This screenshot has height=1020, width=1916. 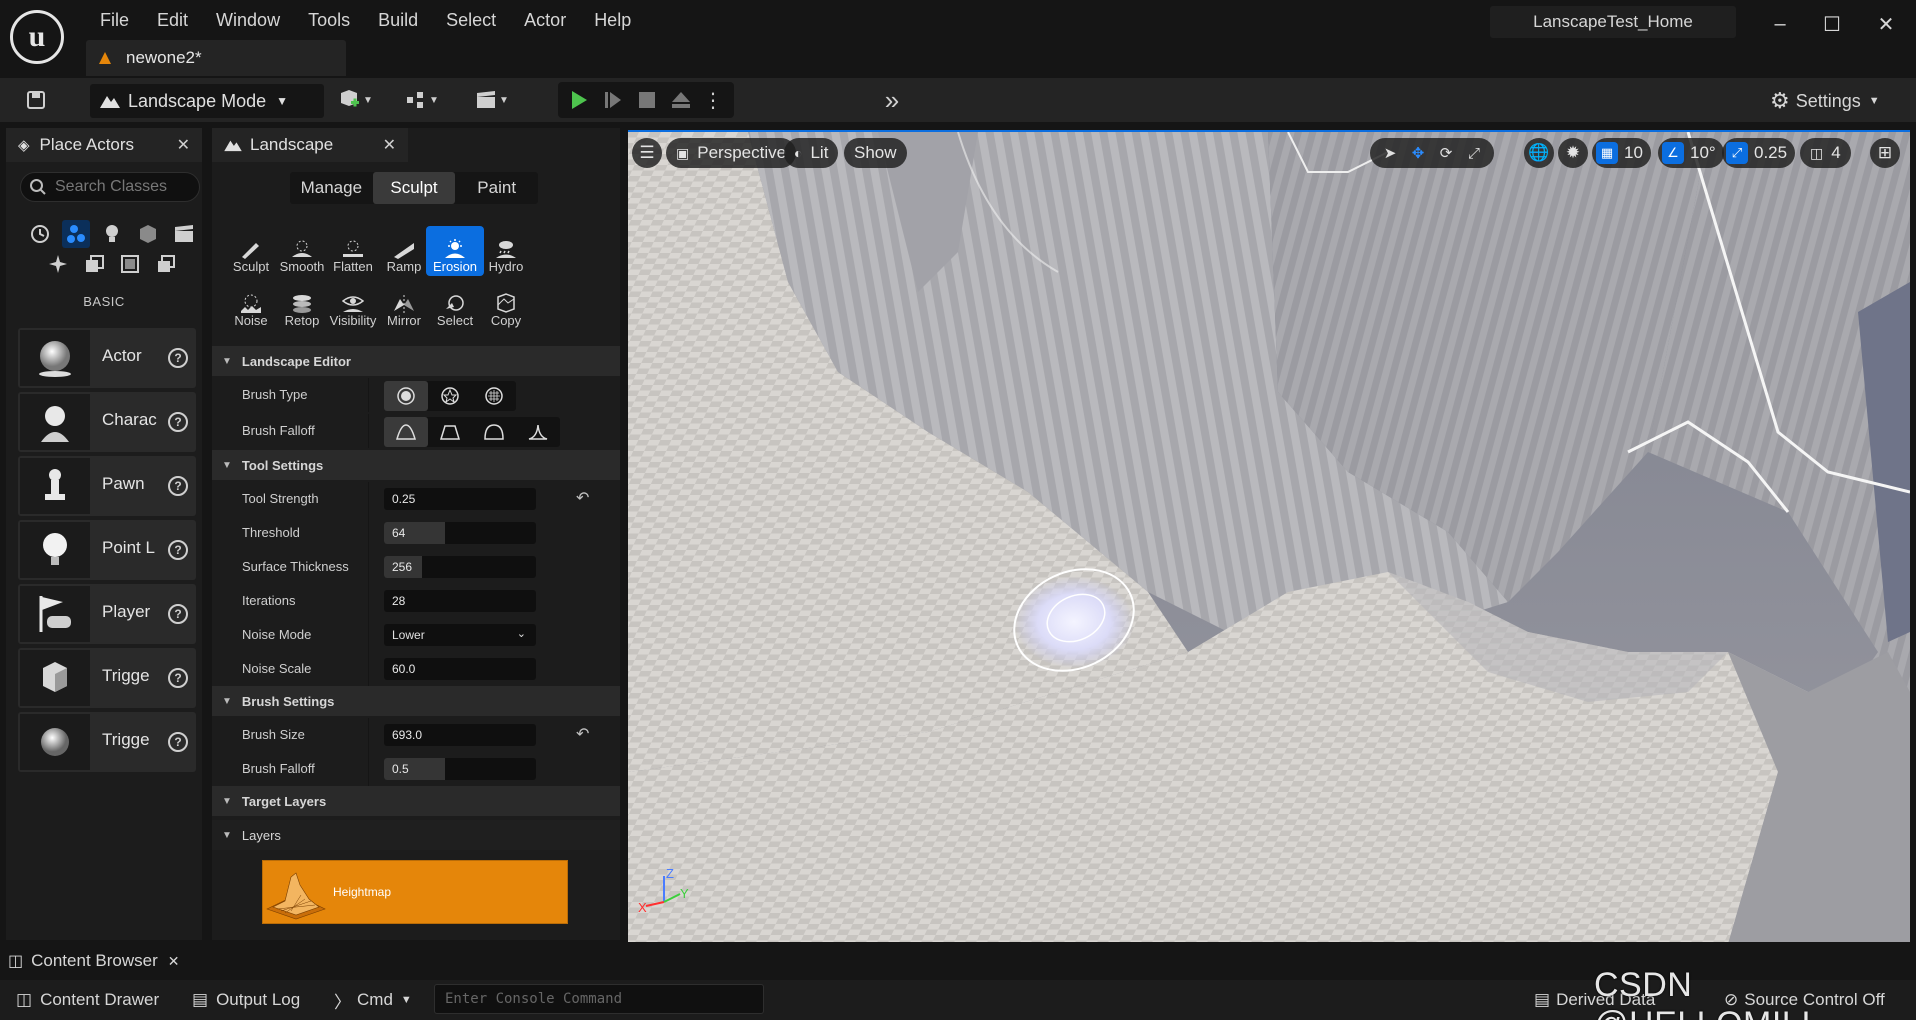 I want to click on tool-mirror: Mirror, so click(x=404, y=305).